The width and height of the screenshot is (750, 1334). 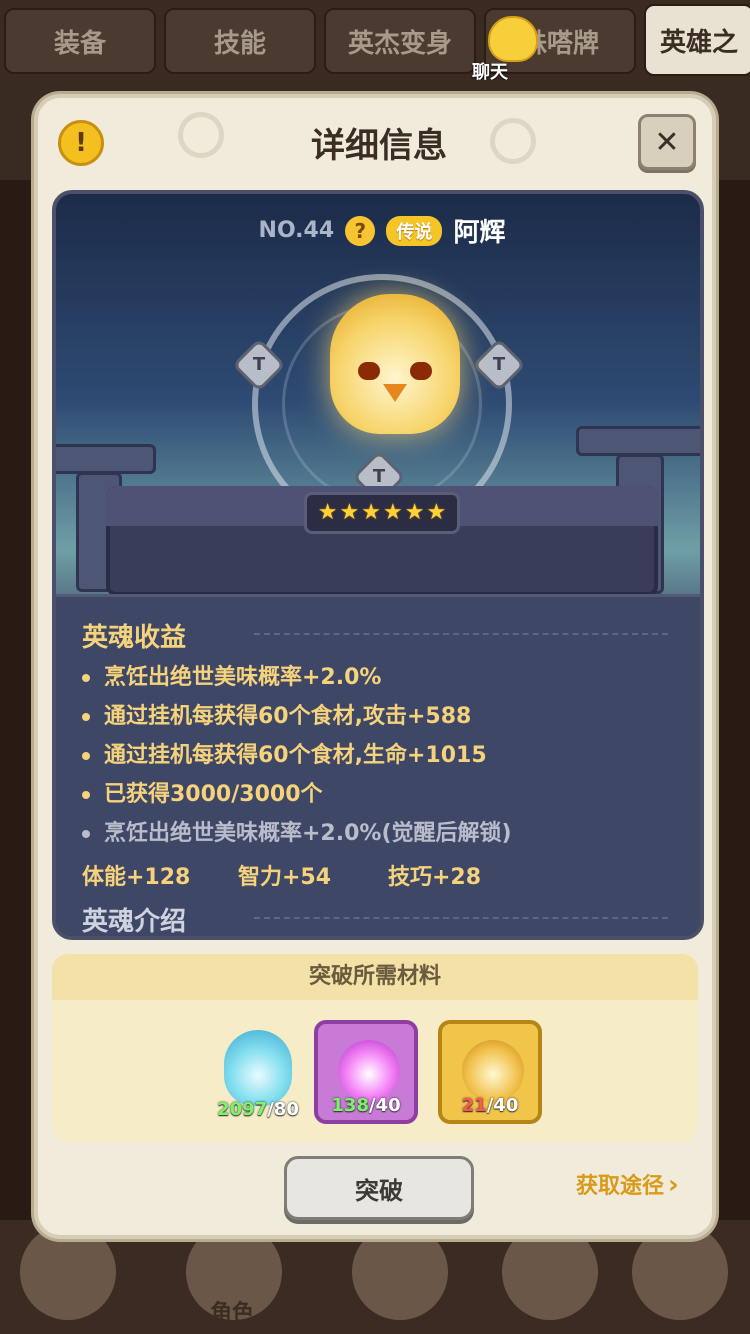 I want to click on pillar-top-right, so click(x=638, y=441).